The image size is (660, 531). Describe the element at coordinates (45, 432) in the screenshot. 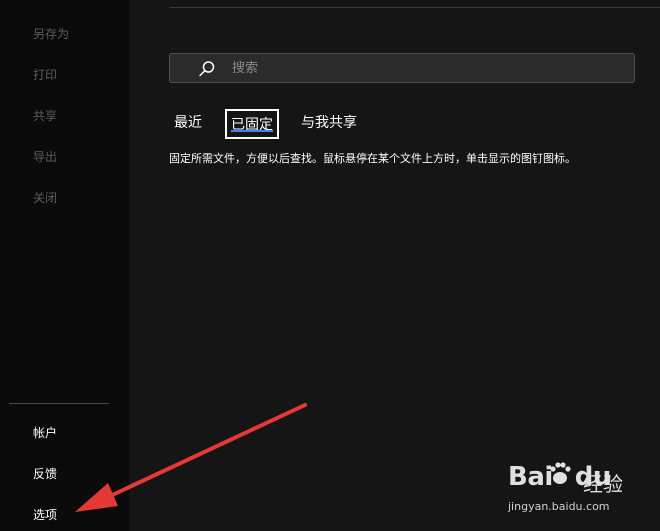

I see `nav-account: 帐户` at that location.